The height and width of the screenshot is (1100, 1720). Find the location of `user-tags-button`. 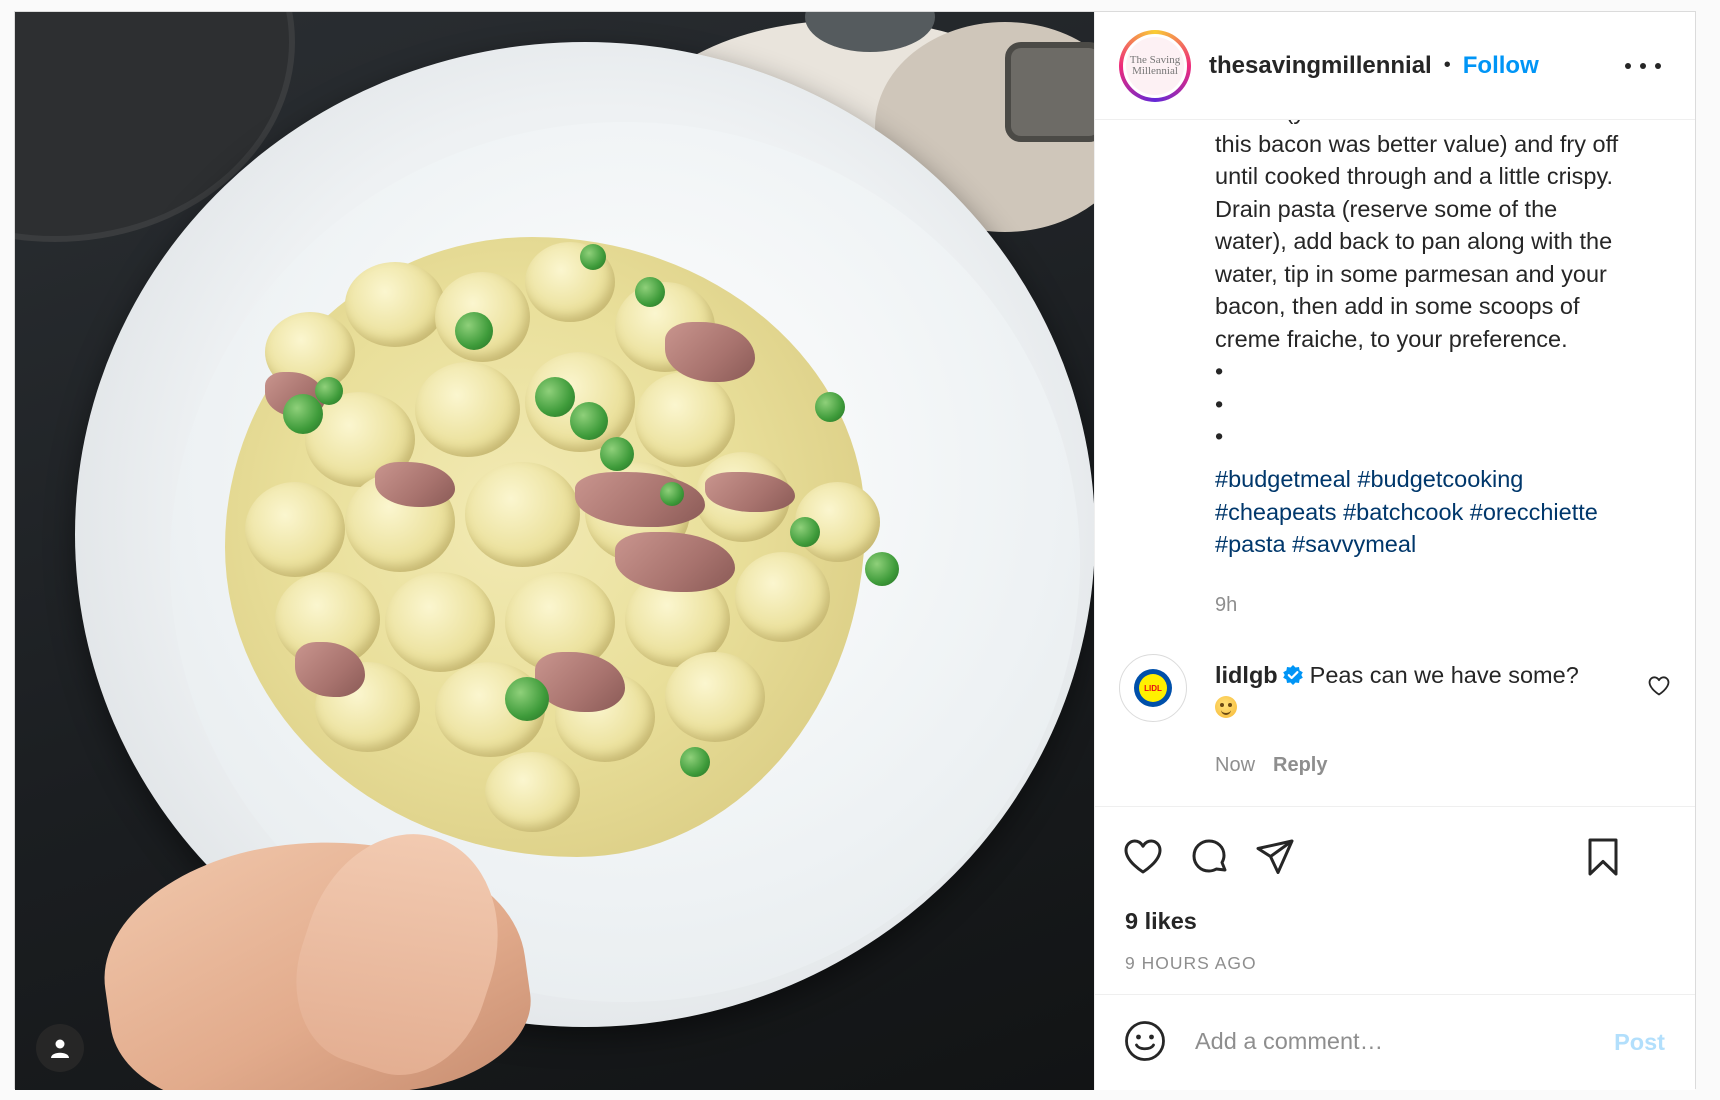

user-tags-button is located at coordinates (60, 1048).